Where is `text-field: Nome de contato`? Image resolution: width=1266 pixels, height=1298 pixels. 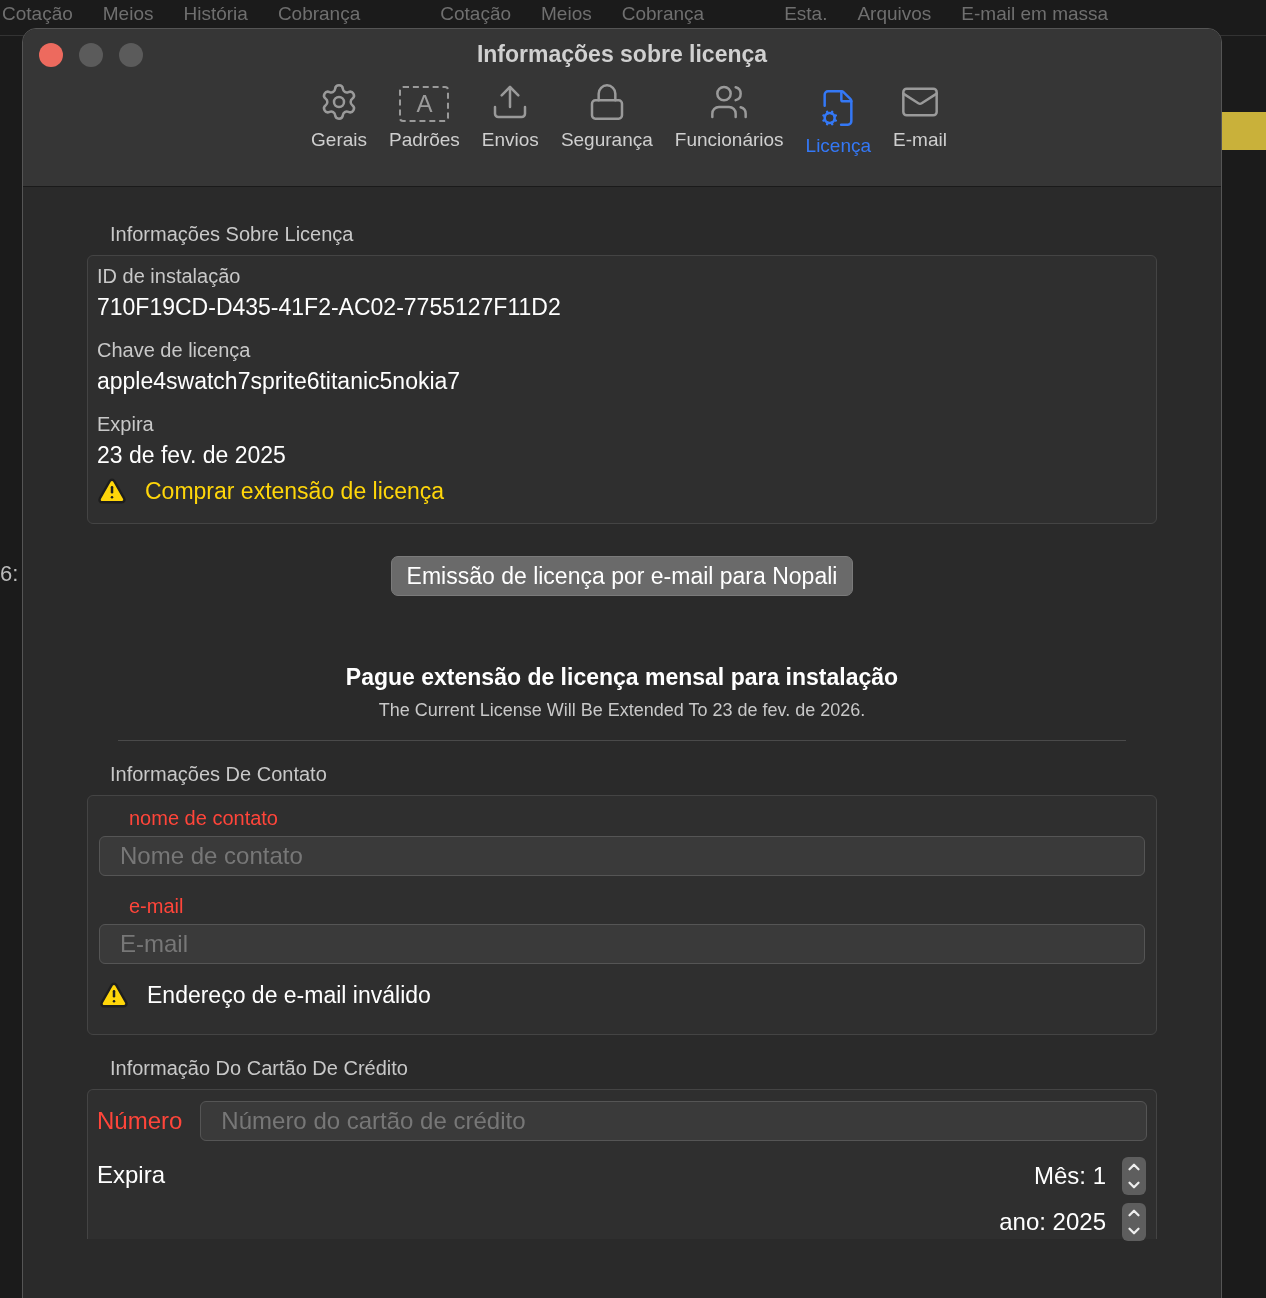
text-field: Nome de contato is located at coordinates (622, 855).